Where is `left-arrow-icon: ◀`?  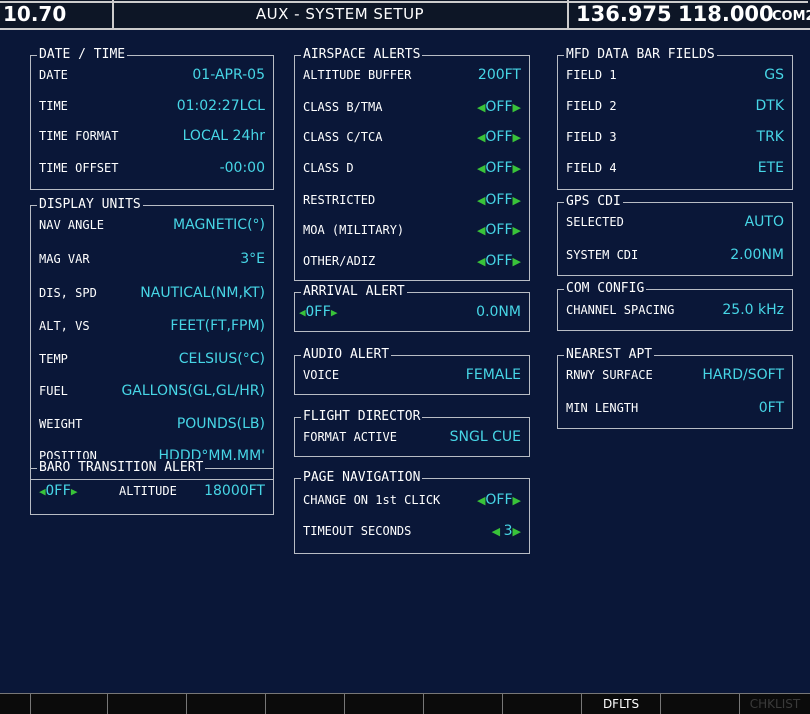 left-arrow-icon: ◀ is located at coordinates (42, 491).